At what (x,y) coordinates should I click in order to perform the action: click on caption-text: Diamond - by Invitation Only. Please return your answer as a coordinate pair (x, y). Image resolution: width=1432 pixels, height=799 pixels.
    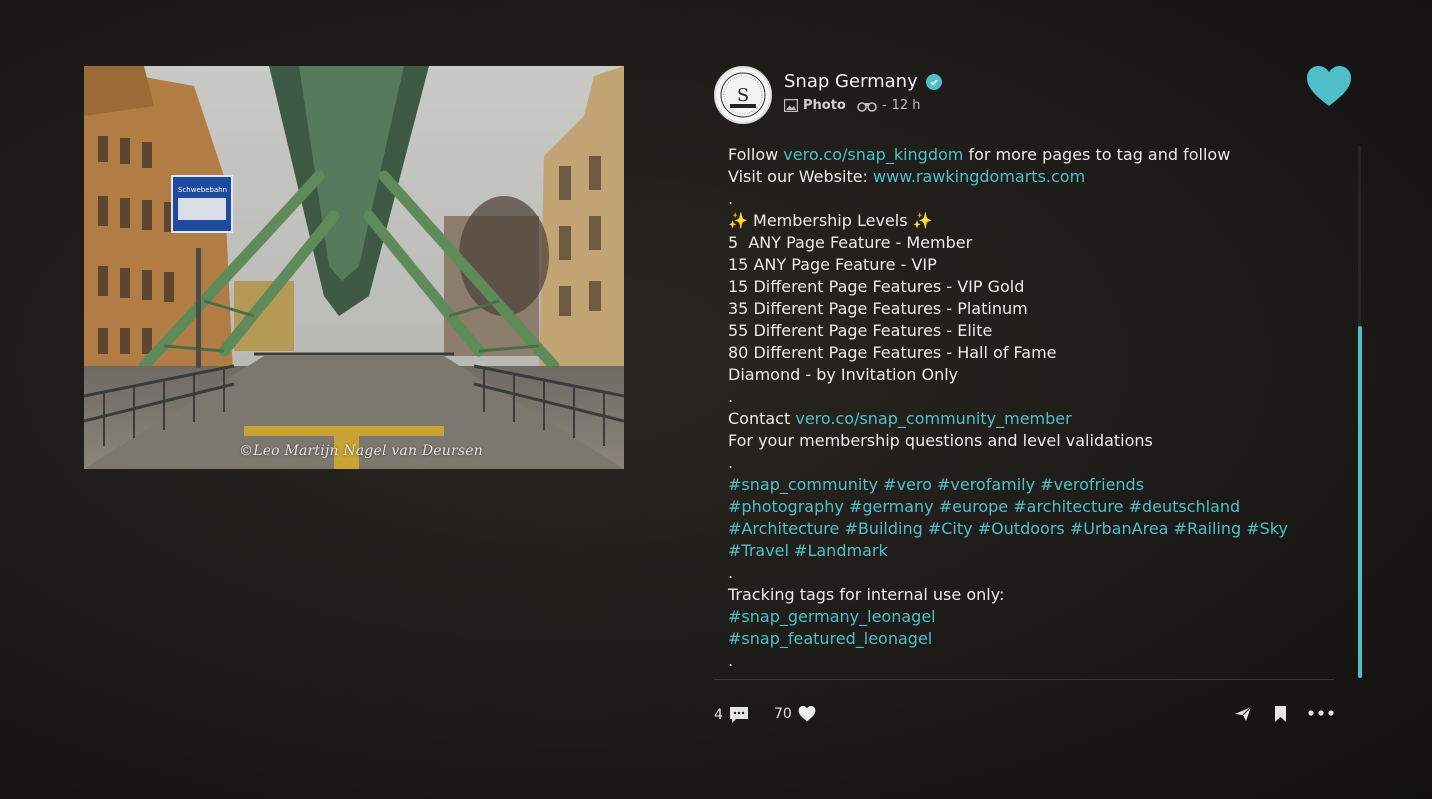
    Looking at the image, I should click on (843, 374).